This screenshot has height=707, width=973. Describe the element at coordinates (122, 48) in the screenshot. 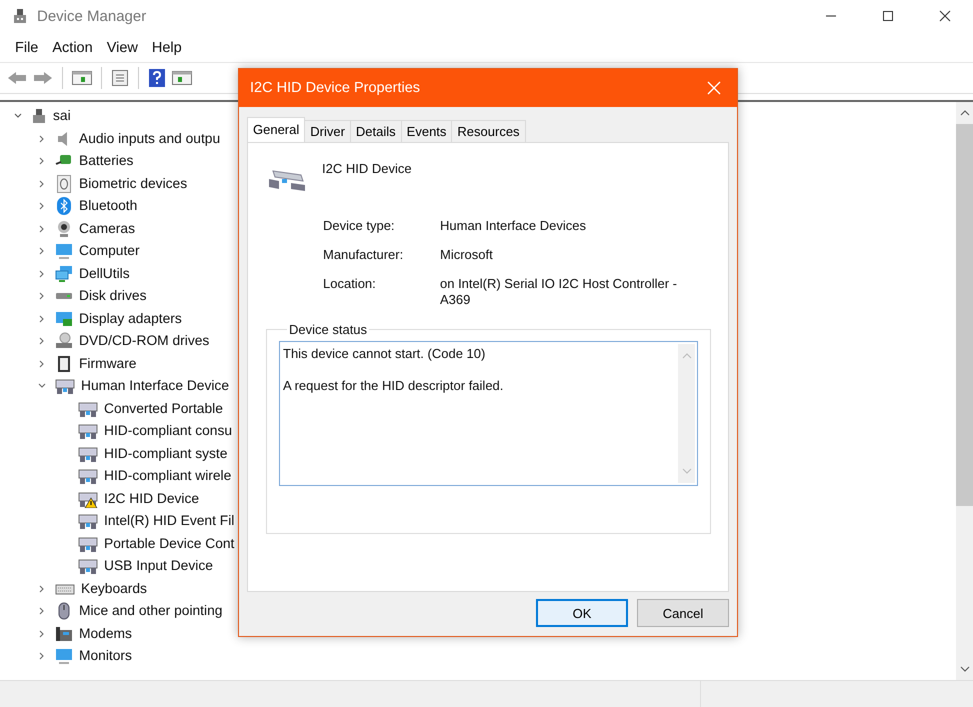

I see `menu-item: View` at that location.